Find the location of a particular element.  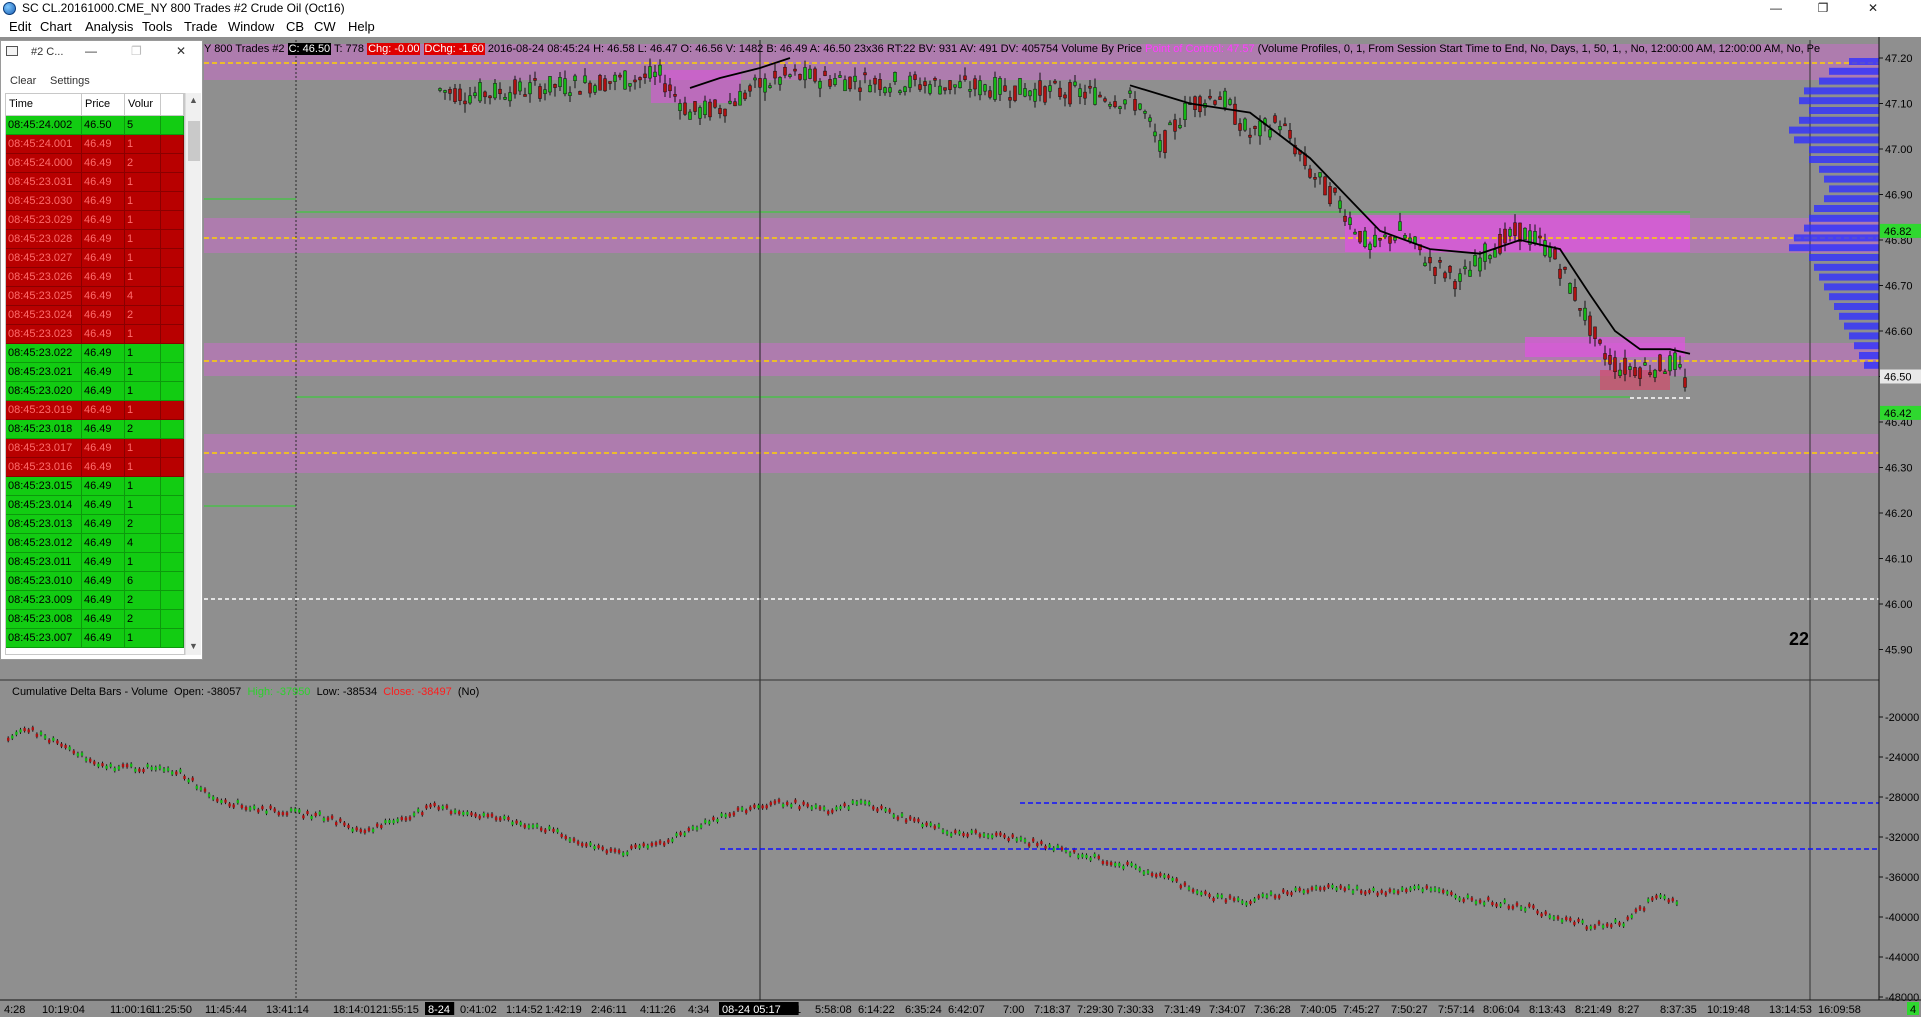

scroll-up-icon: ▲ is located at coordinates (193, 100).